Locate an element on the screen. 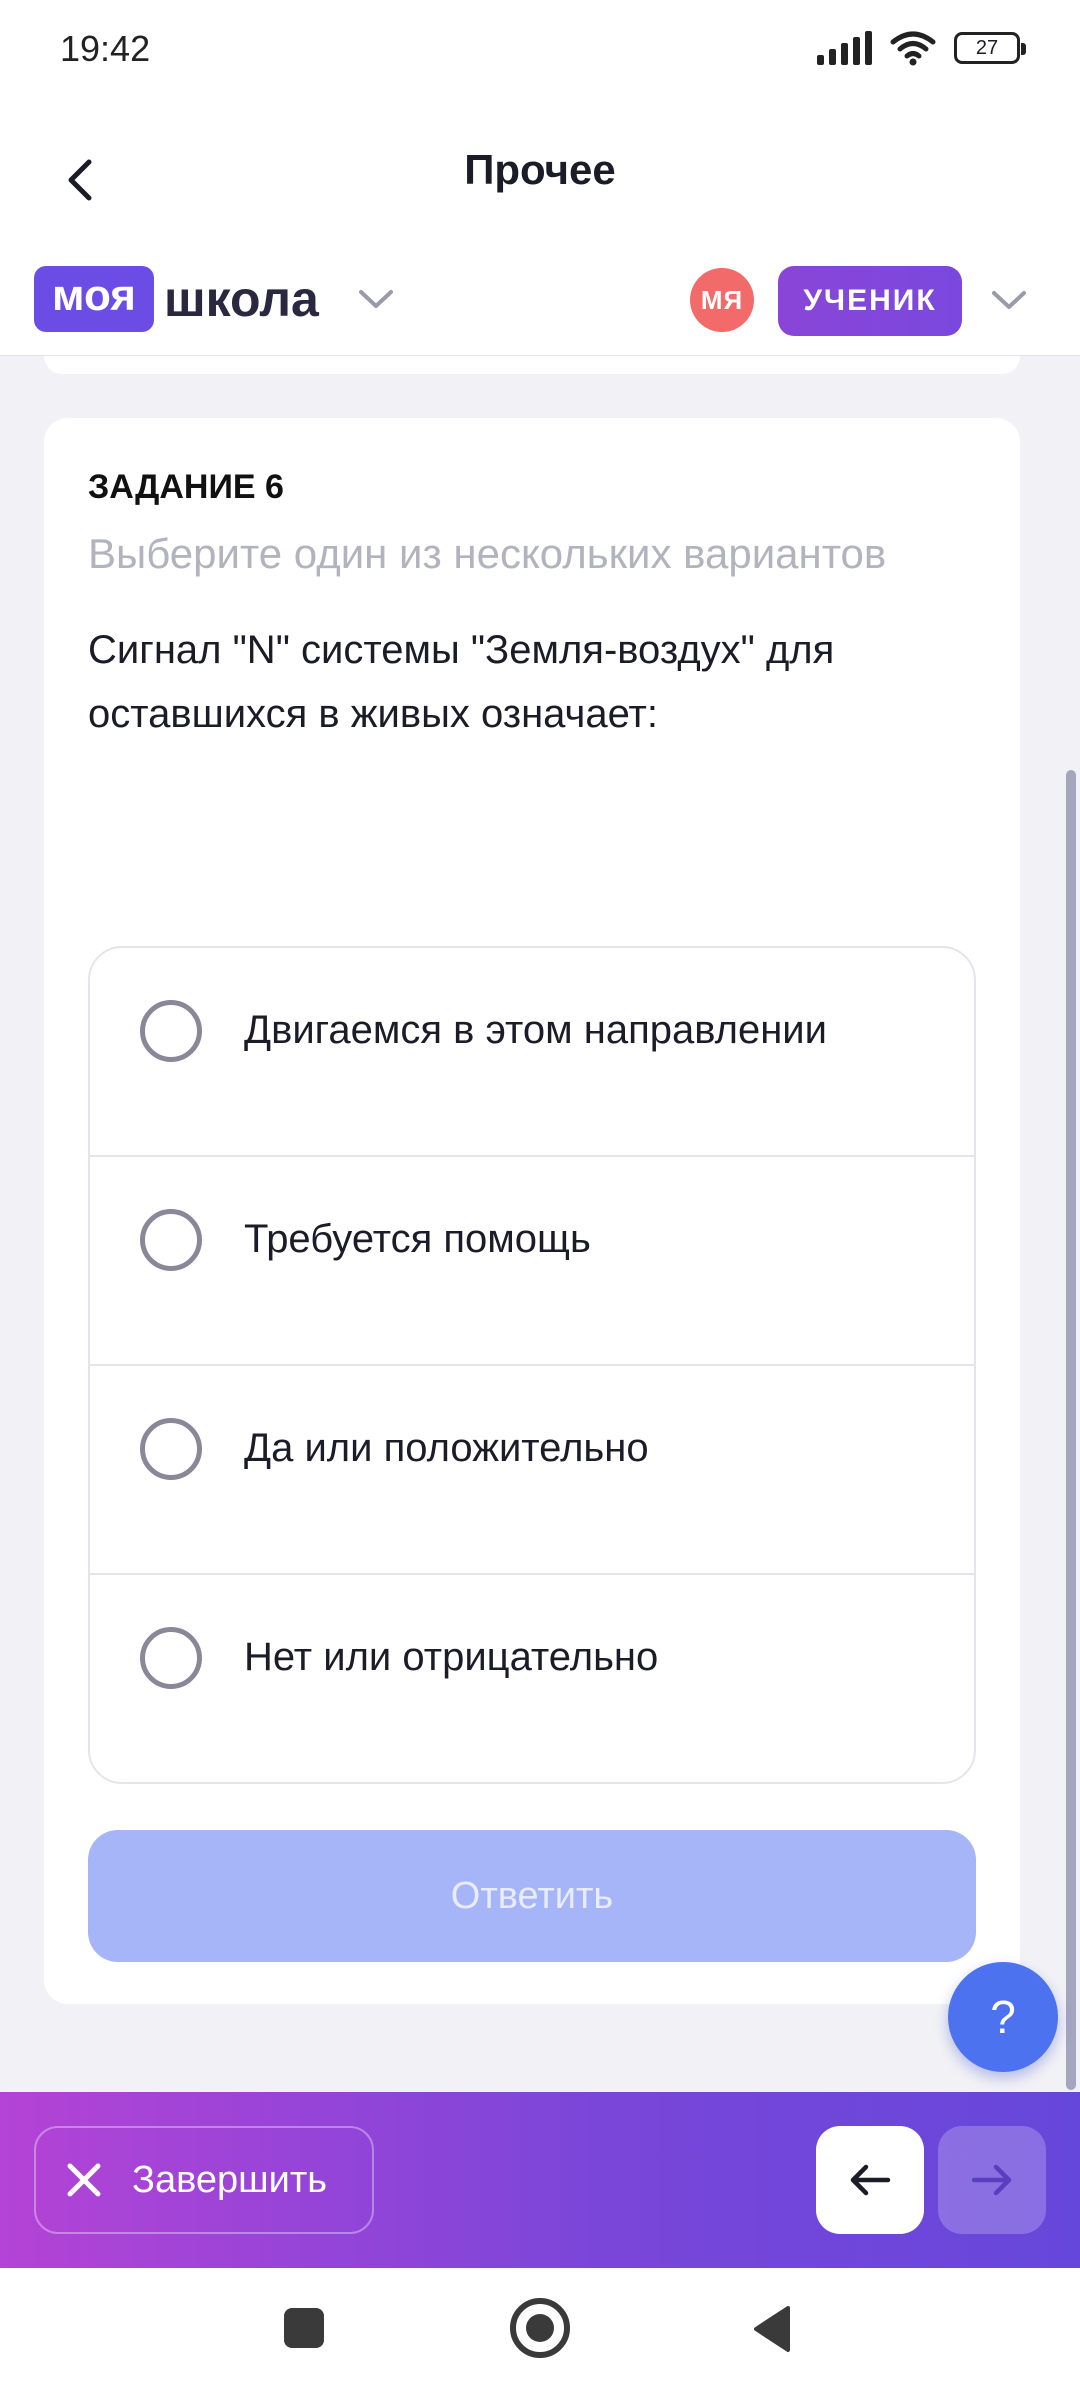 Image resolution: width=1080 pixels, height=2400 pixels. system-navigation-bar is located at coordinates (540, 2334).